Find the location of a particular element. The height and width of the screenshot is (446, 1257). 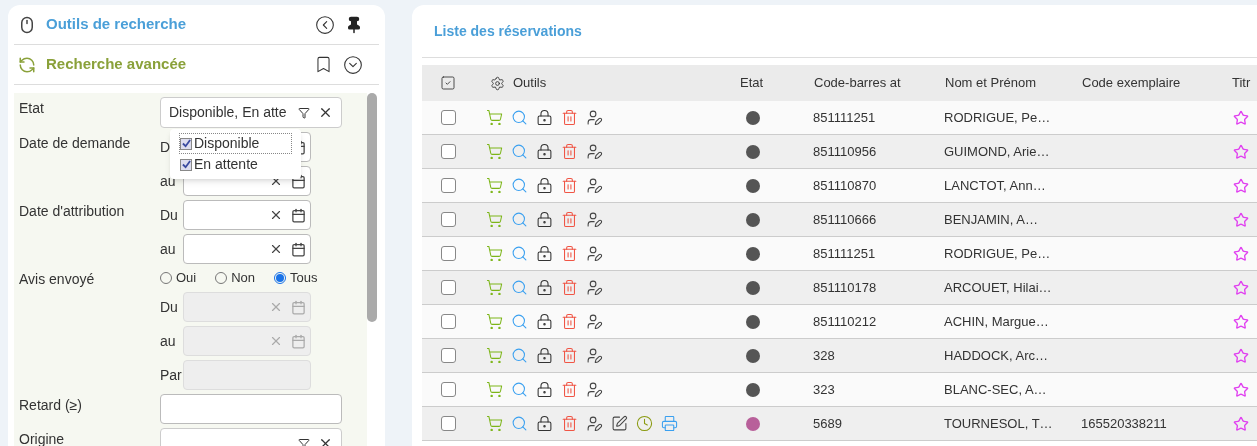

chevron-left-icon is located at coordinates (325, 24).